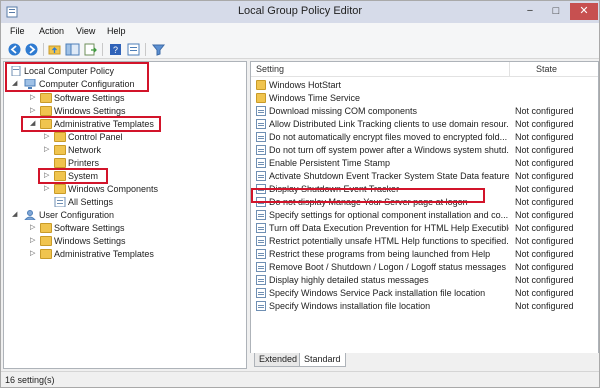 This screenshot has height=388, width=600. I want to click on window-title: Local Group Policy Editor, so click(300, 11).